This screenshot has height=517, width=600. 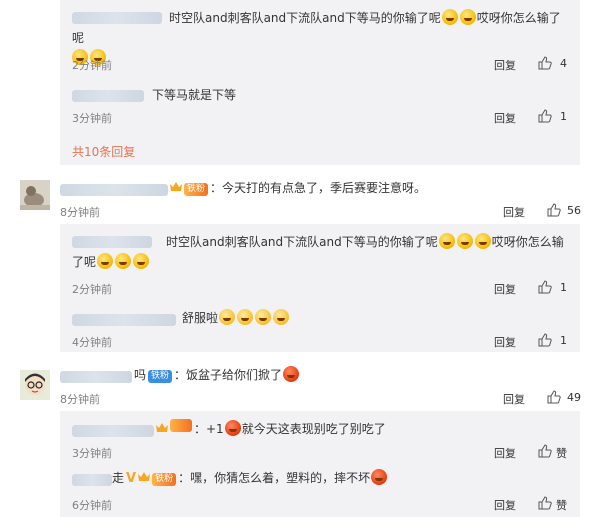 What do you see at coordinates (140, 375) in the screenshot?
I see `username-tail: 吗` at bounding box center [140, 375].